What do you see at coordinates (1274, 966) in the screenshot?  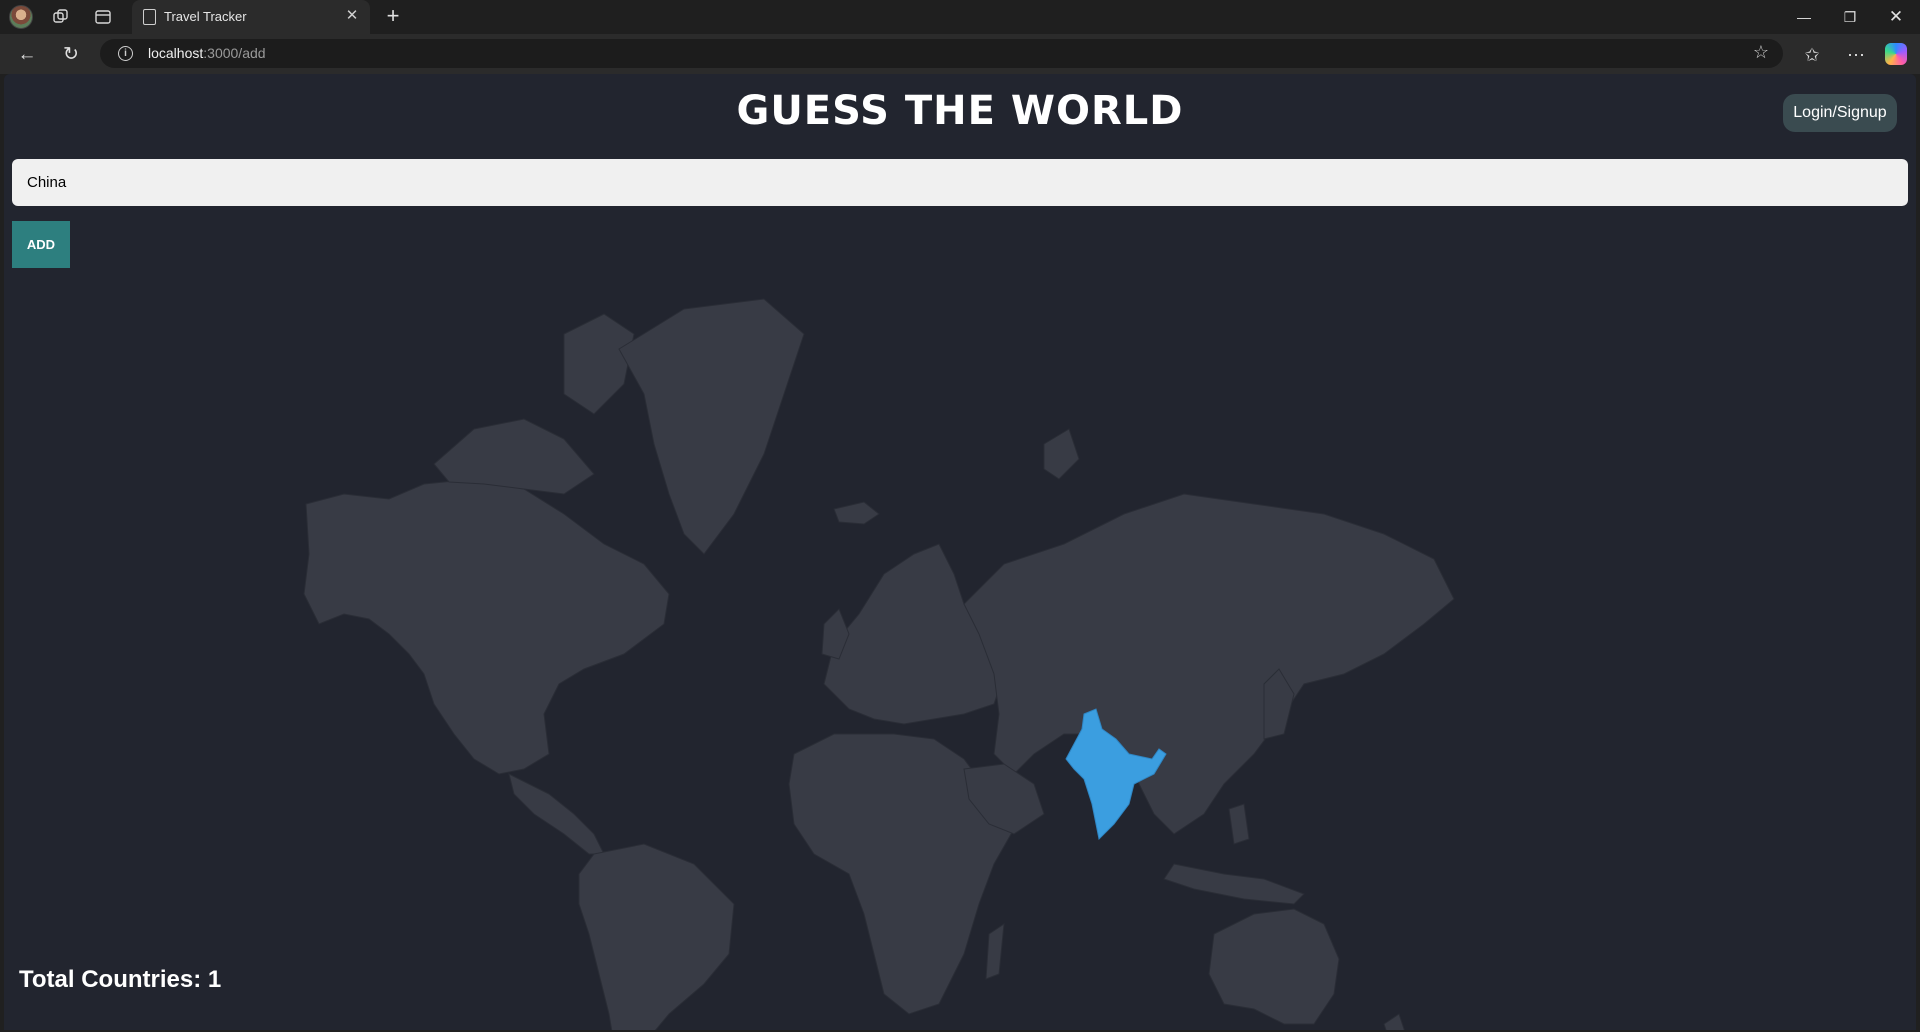 I see `australia` at bounding box center [1274, 966].